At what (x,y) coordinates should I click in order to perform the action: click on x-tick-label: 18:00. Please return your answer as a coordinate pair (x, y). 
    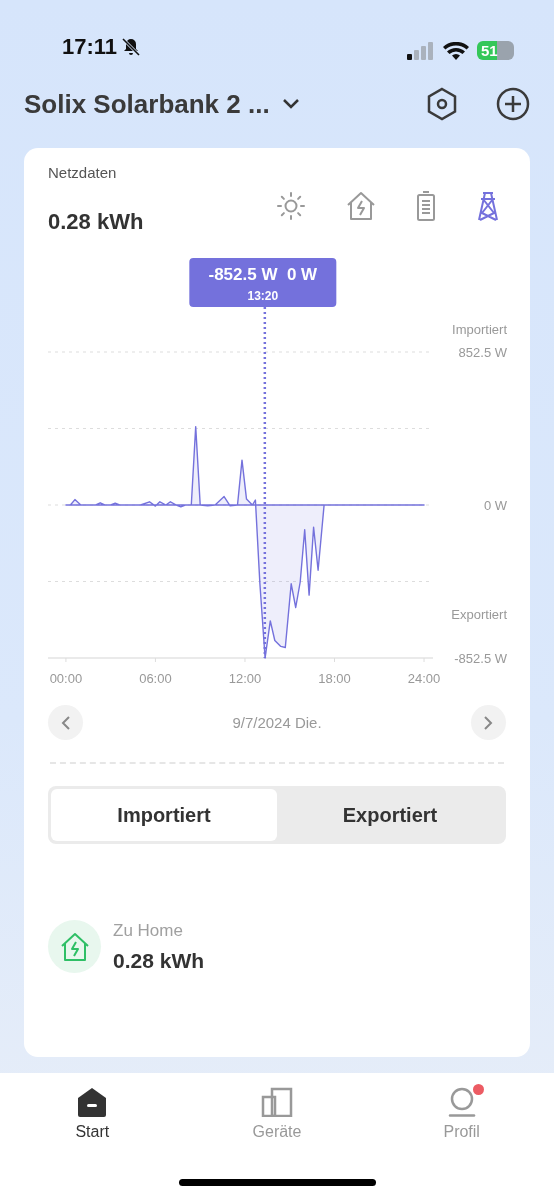
    Looking at the image, I should click on (334, 678).